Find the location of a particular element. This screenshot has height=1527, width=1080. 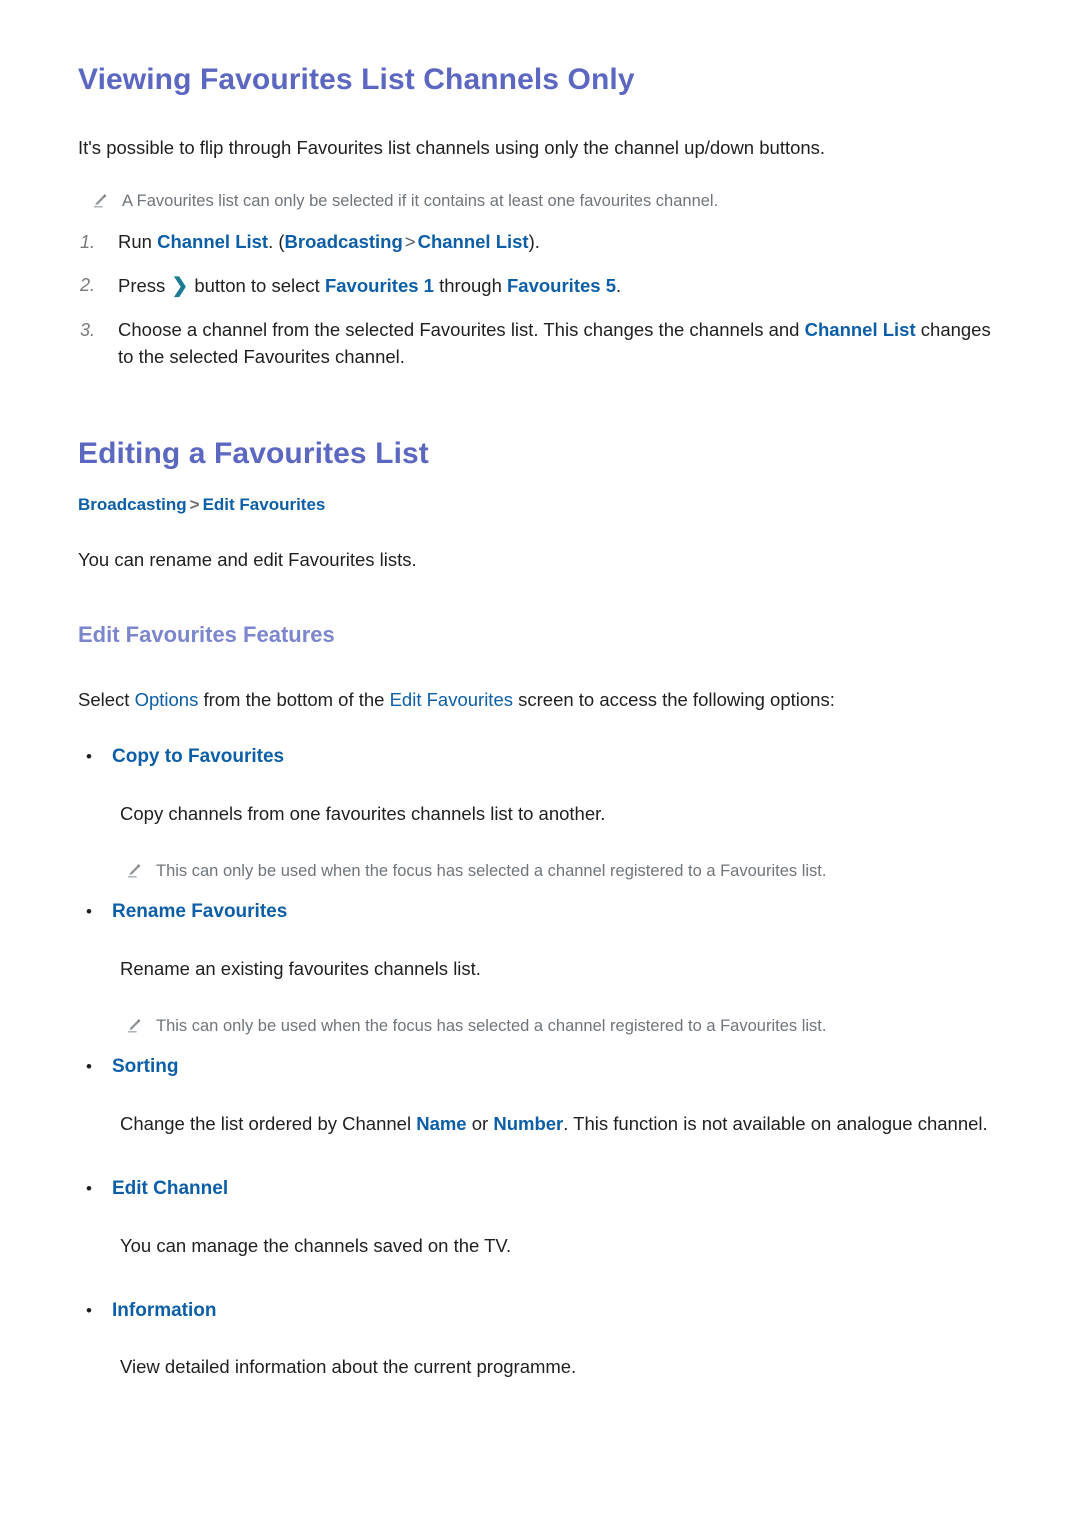

list-item-copy-to-favourites: • Copy to Favourites is located at coordinates (540, 757).